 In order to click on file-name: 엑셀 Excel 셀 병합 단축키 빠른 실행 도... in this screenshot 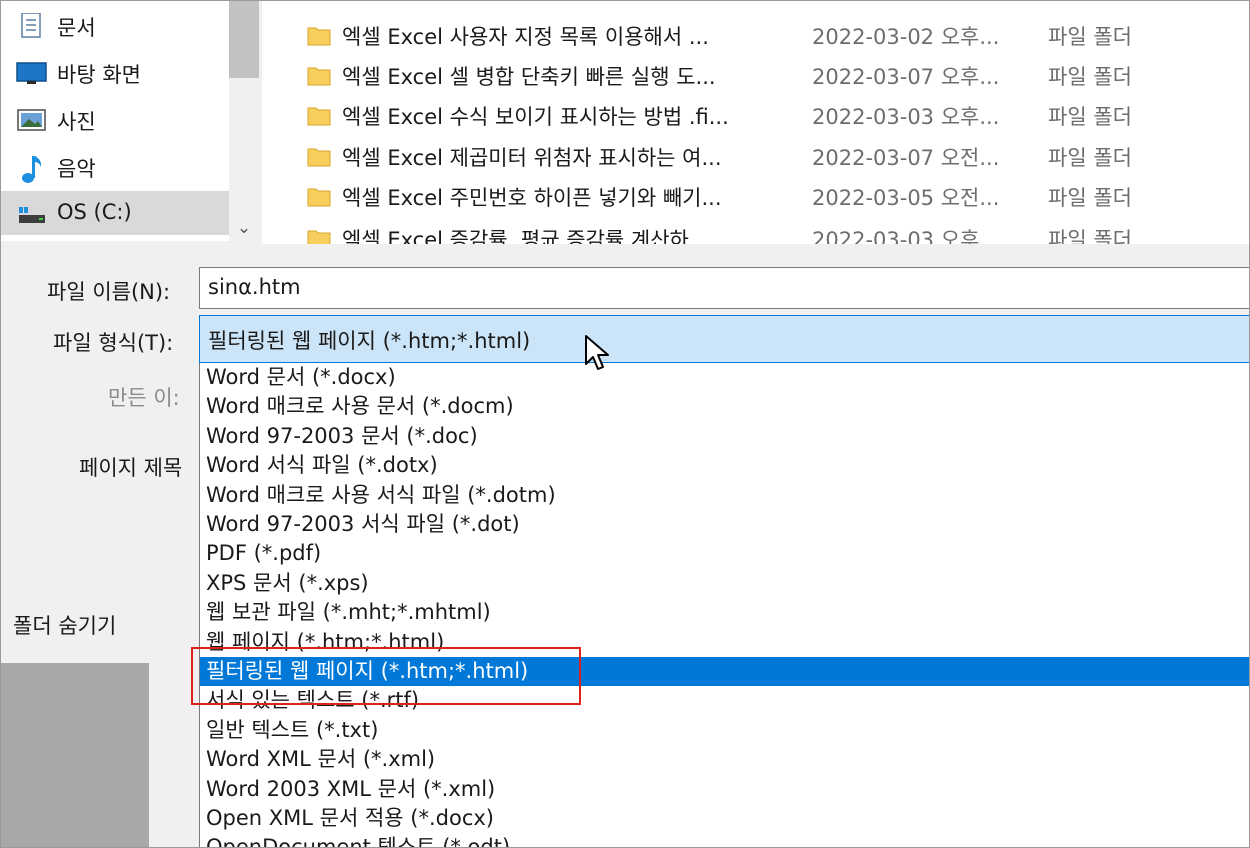, I will do `click(529, 77)`.